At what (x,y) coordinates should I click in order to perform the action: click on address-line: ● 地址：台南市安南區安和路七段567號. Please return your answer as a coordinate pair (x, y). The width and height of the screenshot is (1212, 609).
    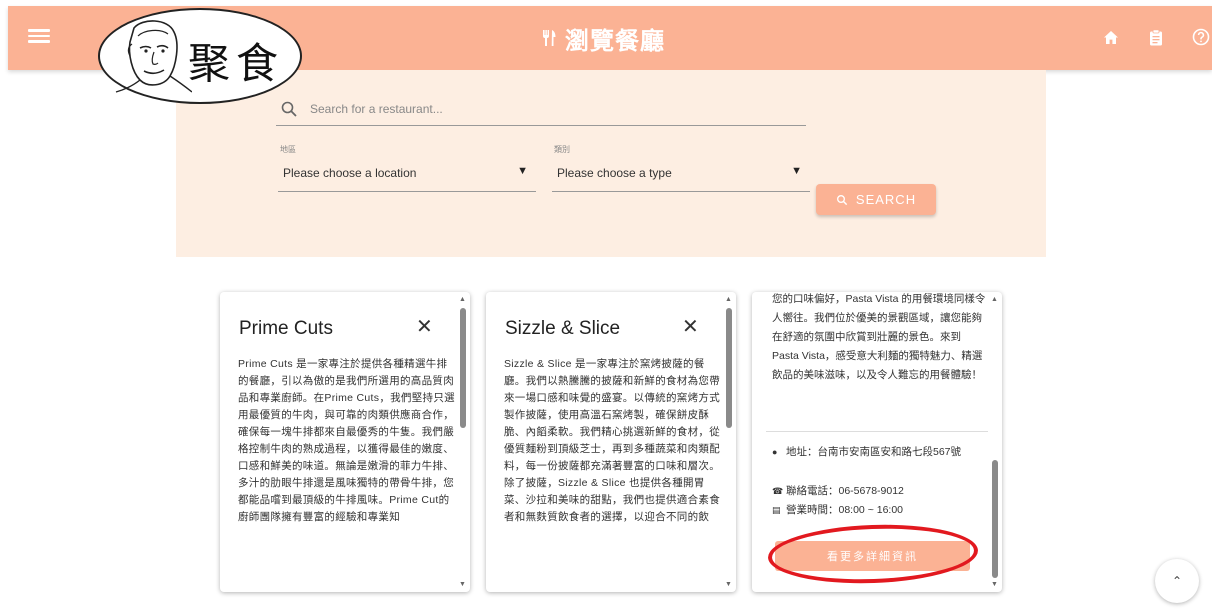
    Looking at the image, I should click on (877, 452).